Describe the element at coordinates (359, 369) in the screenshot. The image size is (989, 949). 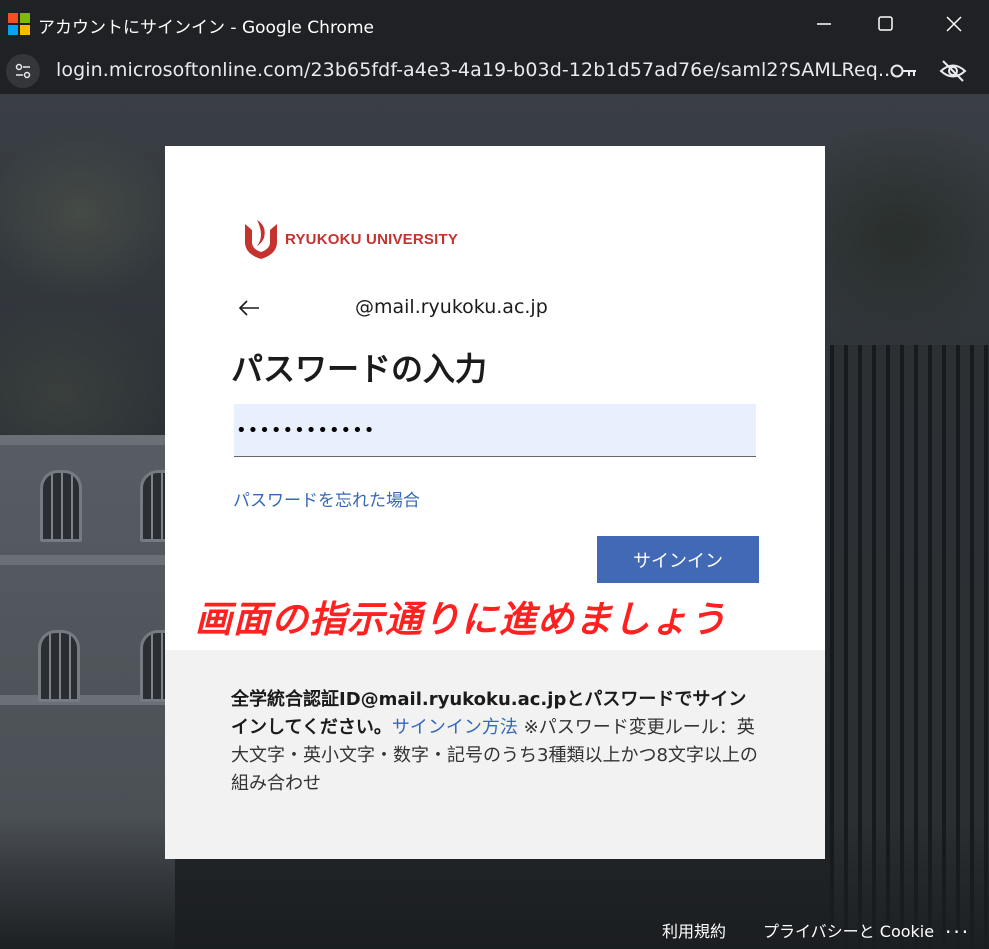
I see `page-title: パスワードの入力` at that location.